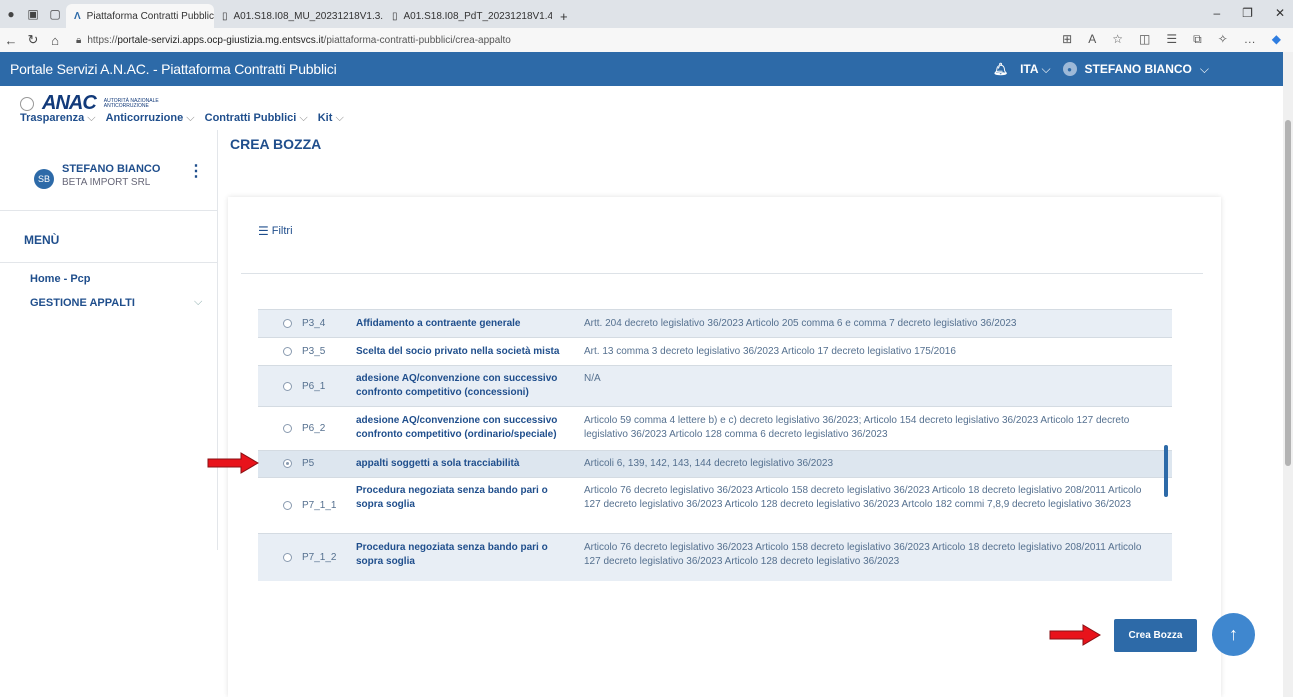 The height and width of the screenshot is (697, 1293). Describe the element at coordinates (106, 182) in the screenshot. I see `sidebar-user-org: BETA IMPORT SRL` at that location.